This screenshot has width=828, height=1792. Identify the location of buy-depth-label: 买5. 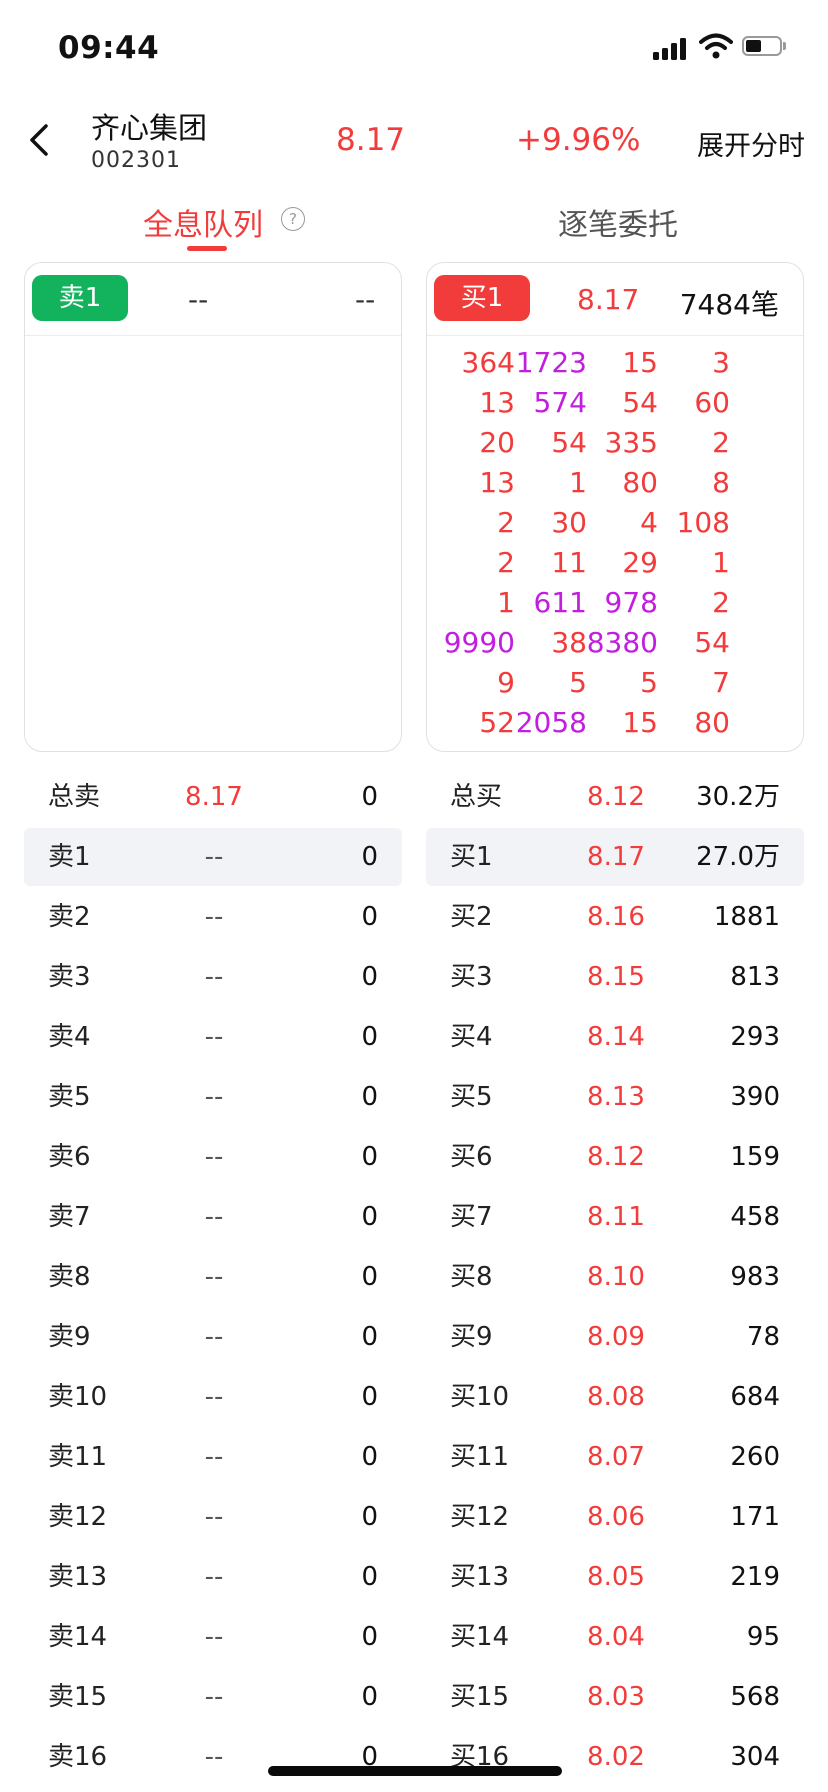
(471, 1097).